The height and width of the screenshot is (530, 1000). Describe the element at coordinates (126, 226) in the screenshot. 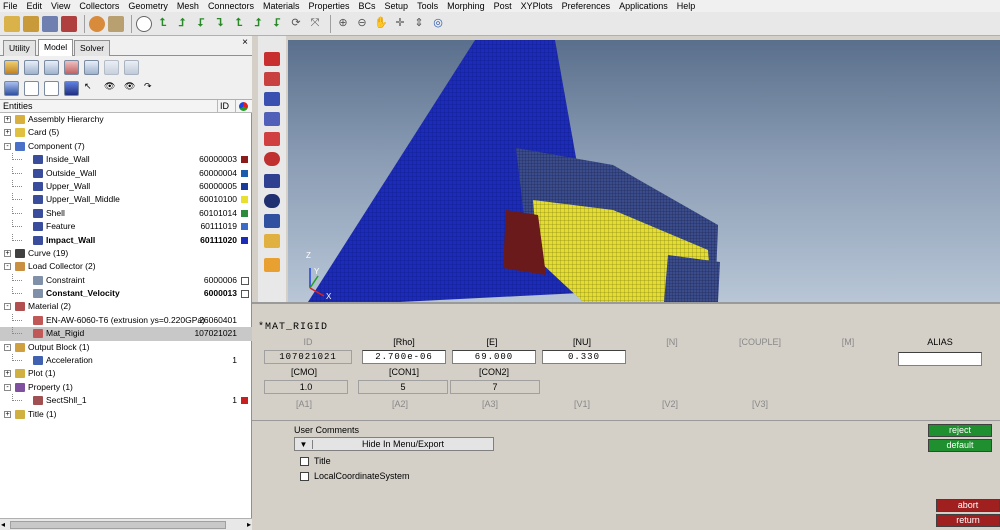

I see `tree-row: Feature 60111019` at that location.